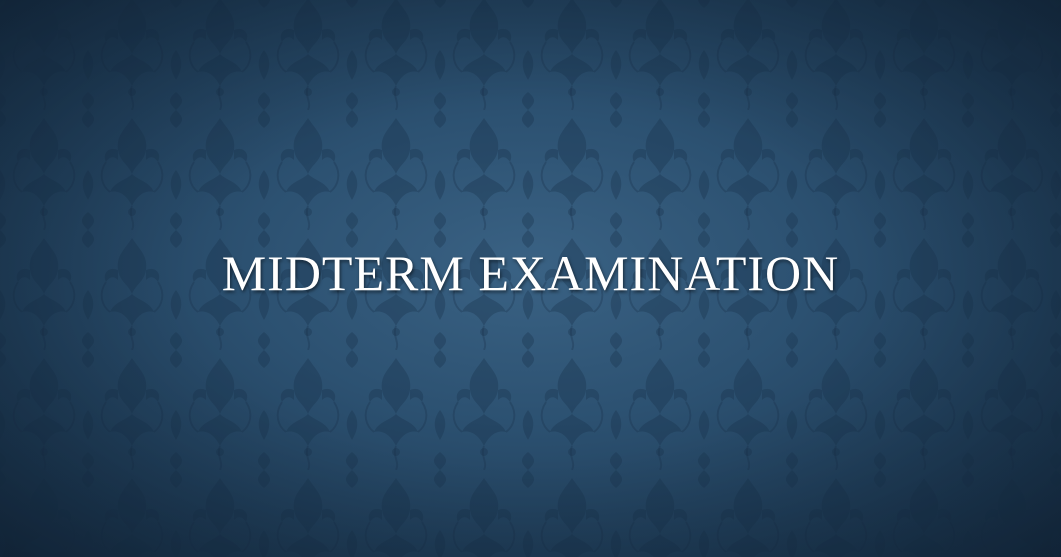 This screenshot has height=557, width=1061. What do you see at coordinates (530, 273) in the screenshot?
I see `slide-title: MIDTERM EXAMINATION` at bounding box center [530, 273].